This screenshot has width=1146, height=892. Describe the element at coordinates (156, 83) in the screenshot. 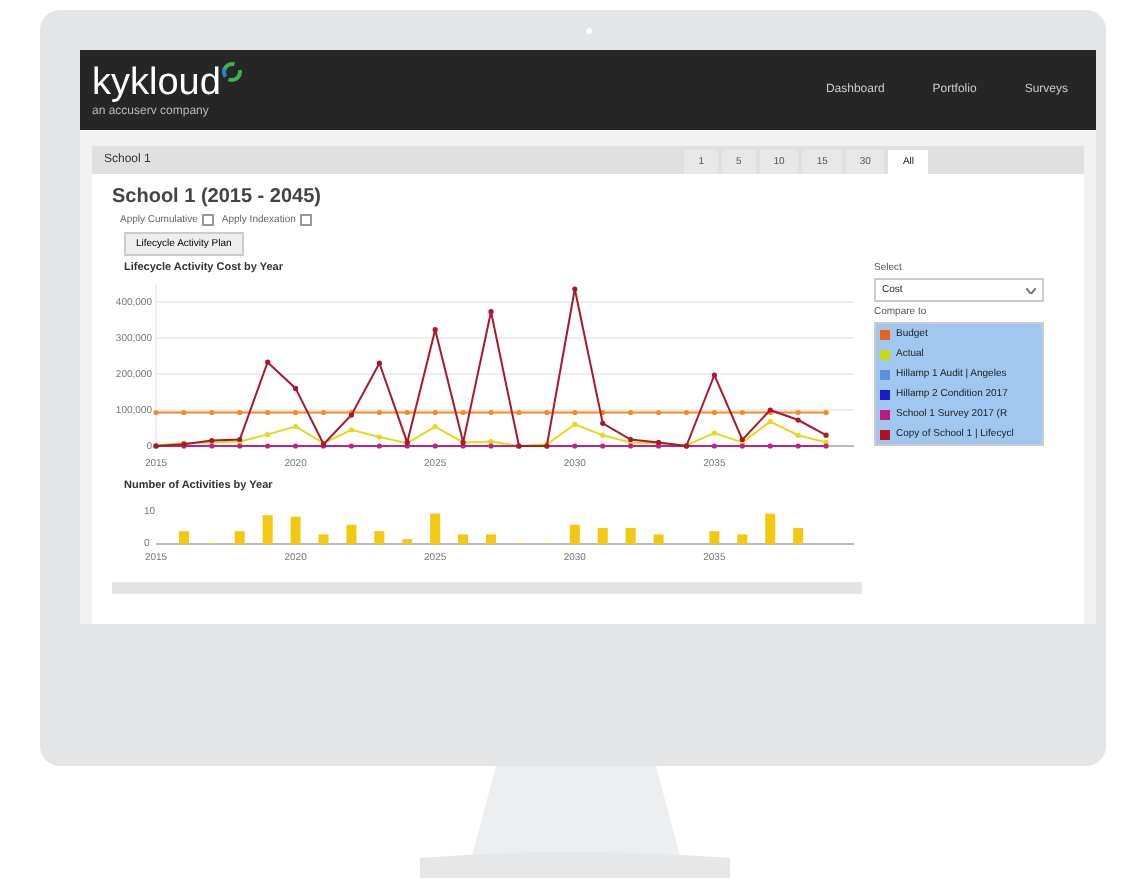

I see `logo-text: kykloud` at that location.